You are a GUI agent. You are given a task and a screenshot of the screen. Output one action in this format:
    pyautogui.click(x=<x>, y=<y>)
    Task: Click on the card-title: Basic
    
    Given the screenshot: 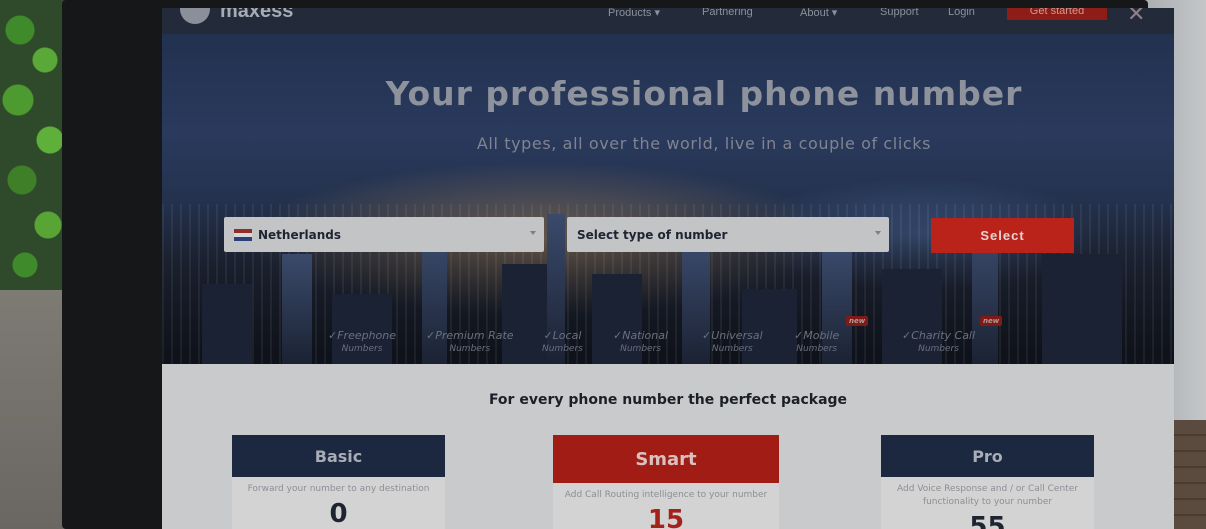 What is the action you would take?
    pyautogui.click(x=338, y=456)
    